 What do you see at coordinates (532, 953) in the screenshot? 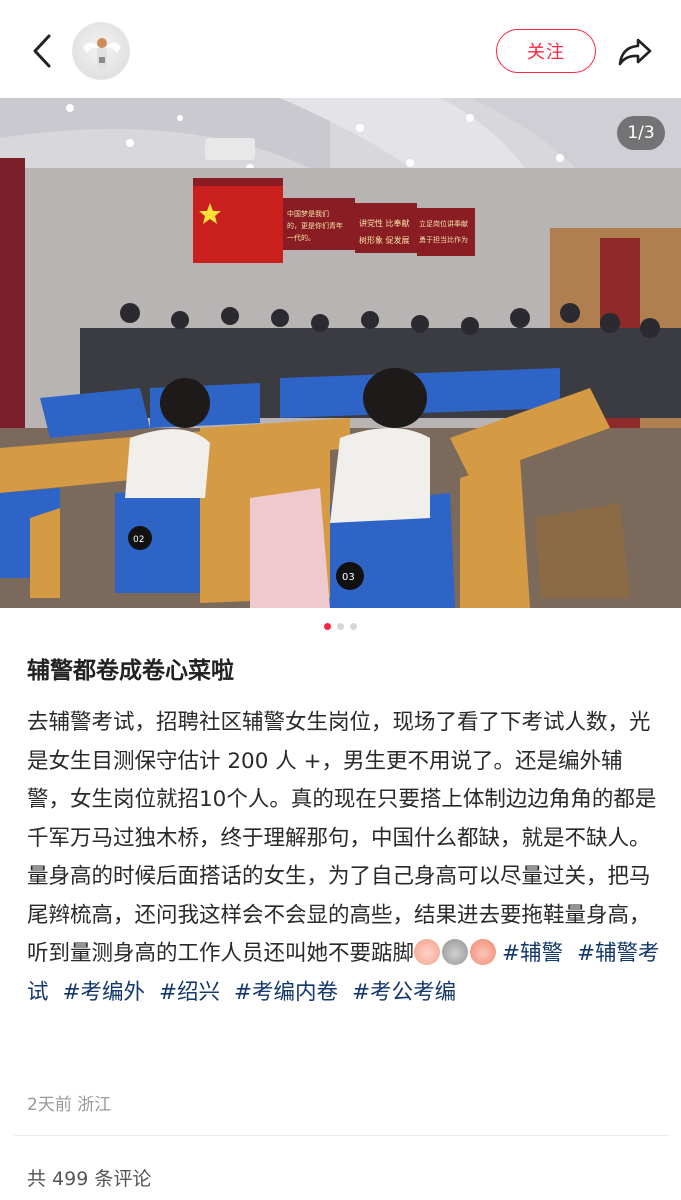
I see `hashtag-link: #辅警` at bounding box center [532, 953].